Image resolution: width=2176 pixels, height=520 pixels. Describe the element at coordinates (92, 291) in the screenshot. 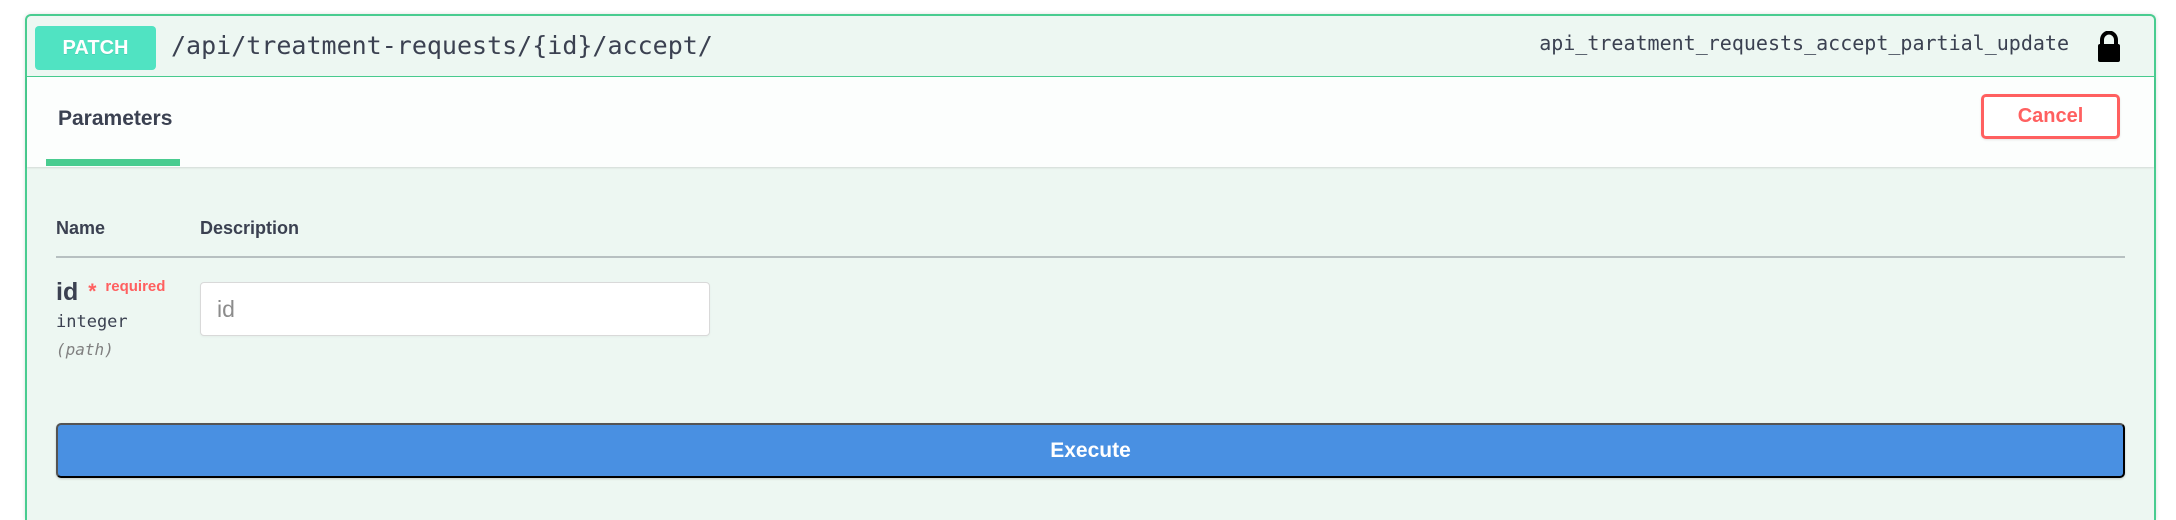

I see `required-star: *` at that location.